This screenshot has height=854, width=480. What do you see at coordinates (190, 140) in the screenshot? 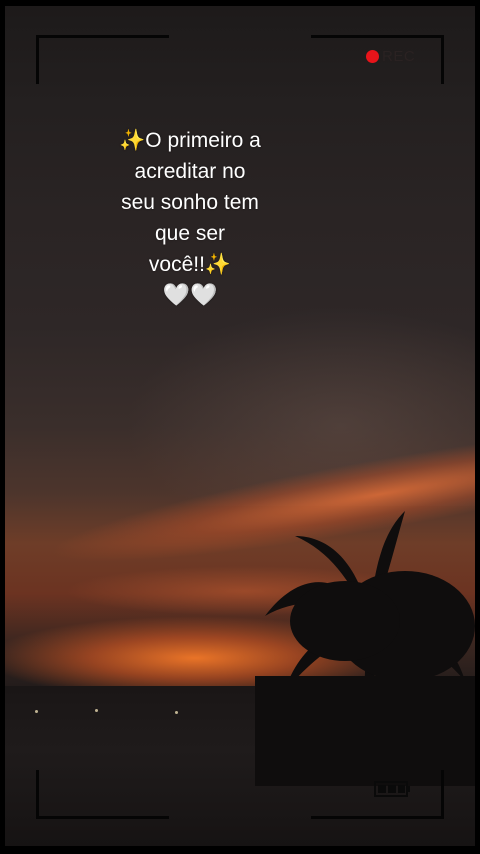
I see `caption-line: ✨O primeiro a` at bounding box center [190, 140].